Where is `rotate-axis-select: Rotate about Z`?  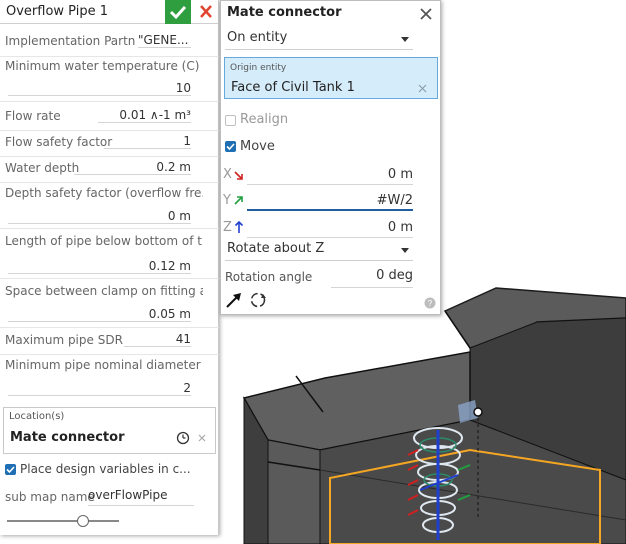 rotate-axis-select: Rotate about Z is located at coordinates (319, 250).